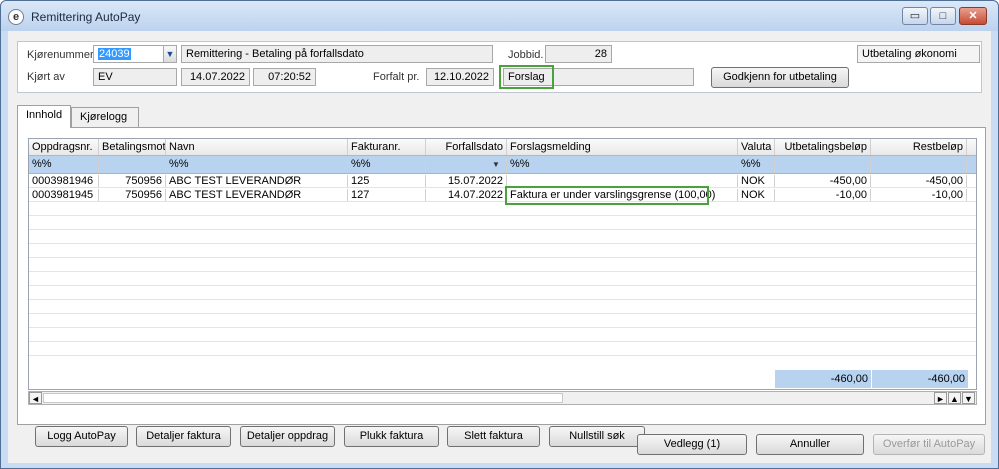 This screenshot has width=999, height=469. What do you see at coordinates (823, 147) in the screenshot?
I see `col-utbetalingsbelop: Utbetalingsbeløp` at bounding box center [823, 147].